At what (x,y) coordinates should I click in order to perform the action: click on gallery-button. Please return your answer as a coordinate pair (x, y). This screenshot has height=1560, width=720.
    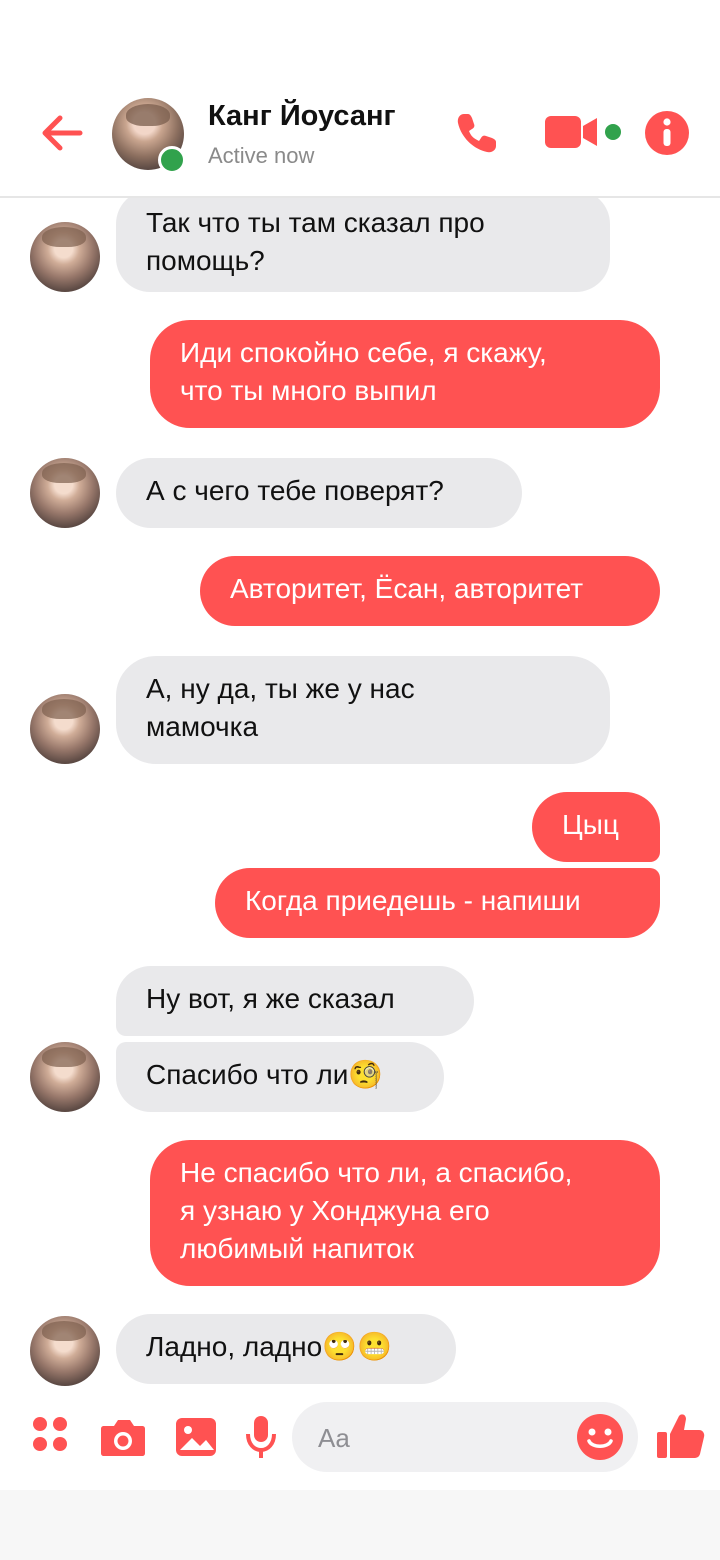
    Looking at the image, I should click on (200, 1438).